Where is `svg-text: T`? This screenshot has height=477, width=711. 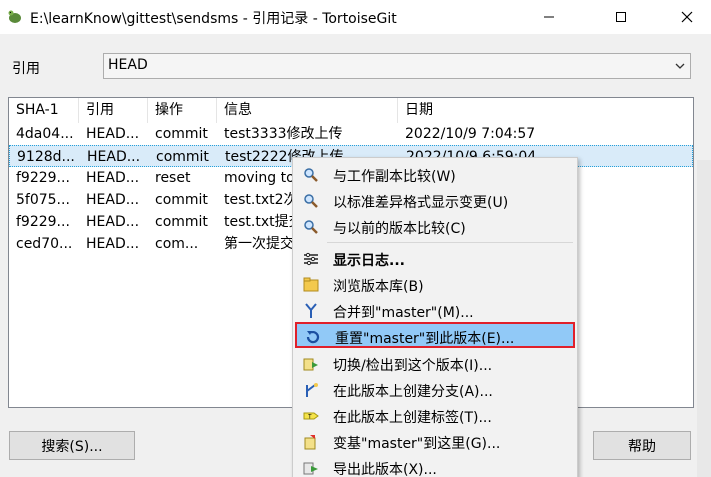
svg-text: T is located at coordinates (310, 418).